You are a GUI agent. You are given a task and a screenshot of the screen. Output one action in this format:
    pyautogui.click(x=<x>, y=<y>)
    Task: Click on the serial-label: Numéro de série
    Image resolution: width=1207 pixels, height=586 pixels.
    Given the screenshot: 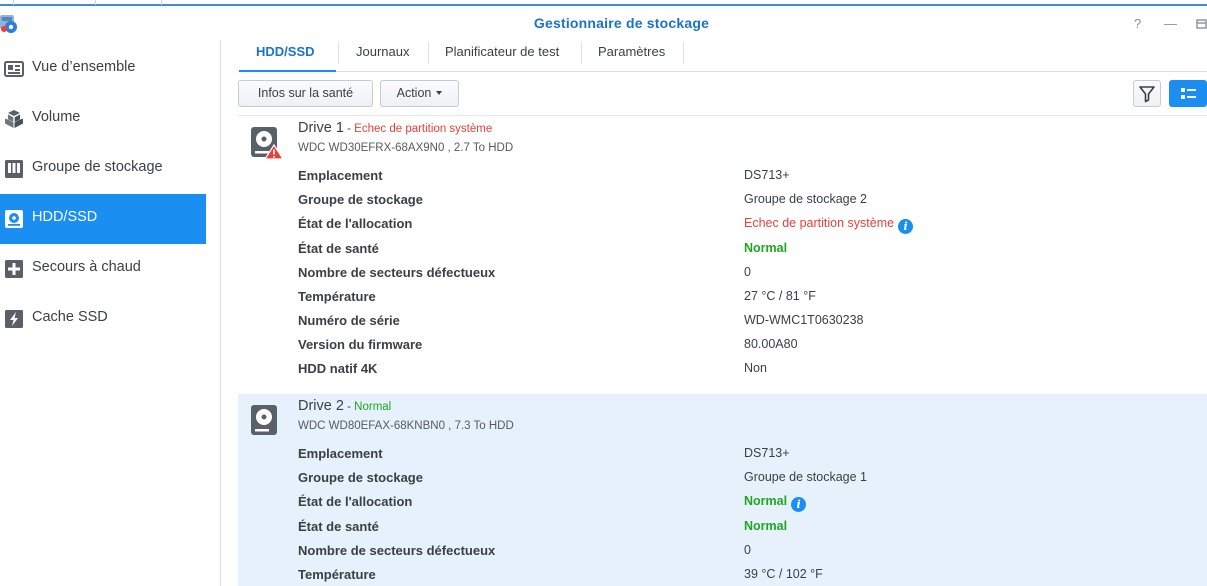 What is the action you would take?
    pyautogui.click(x=349, y=320)
    